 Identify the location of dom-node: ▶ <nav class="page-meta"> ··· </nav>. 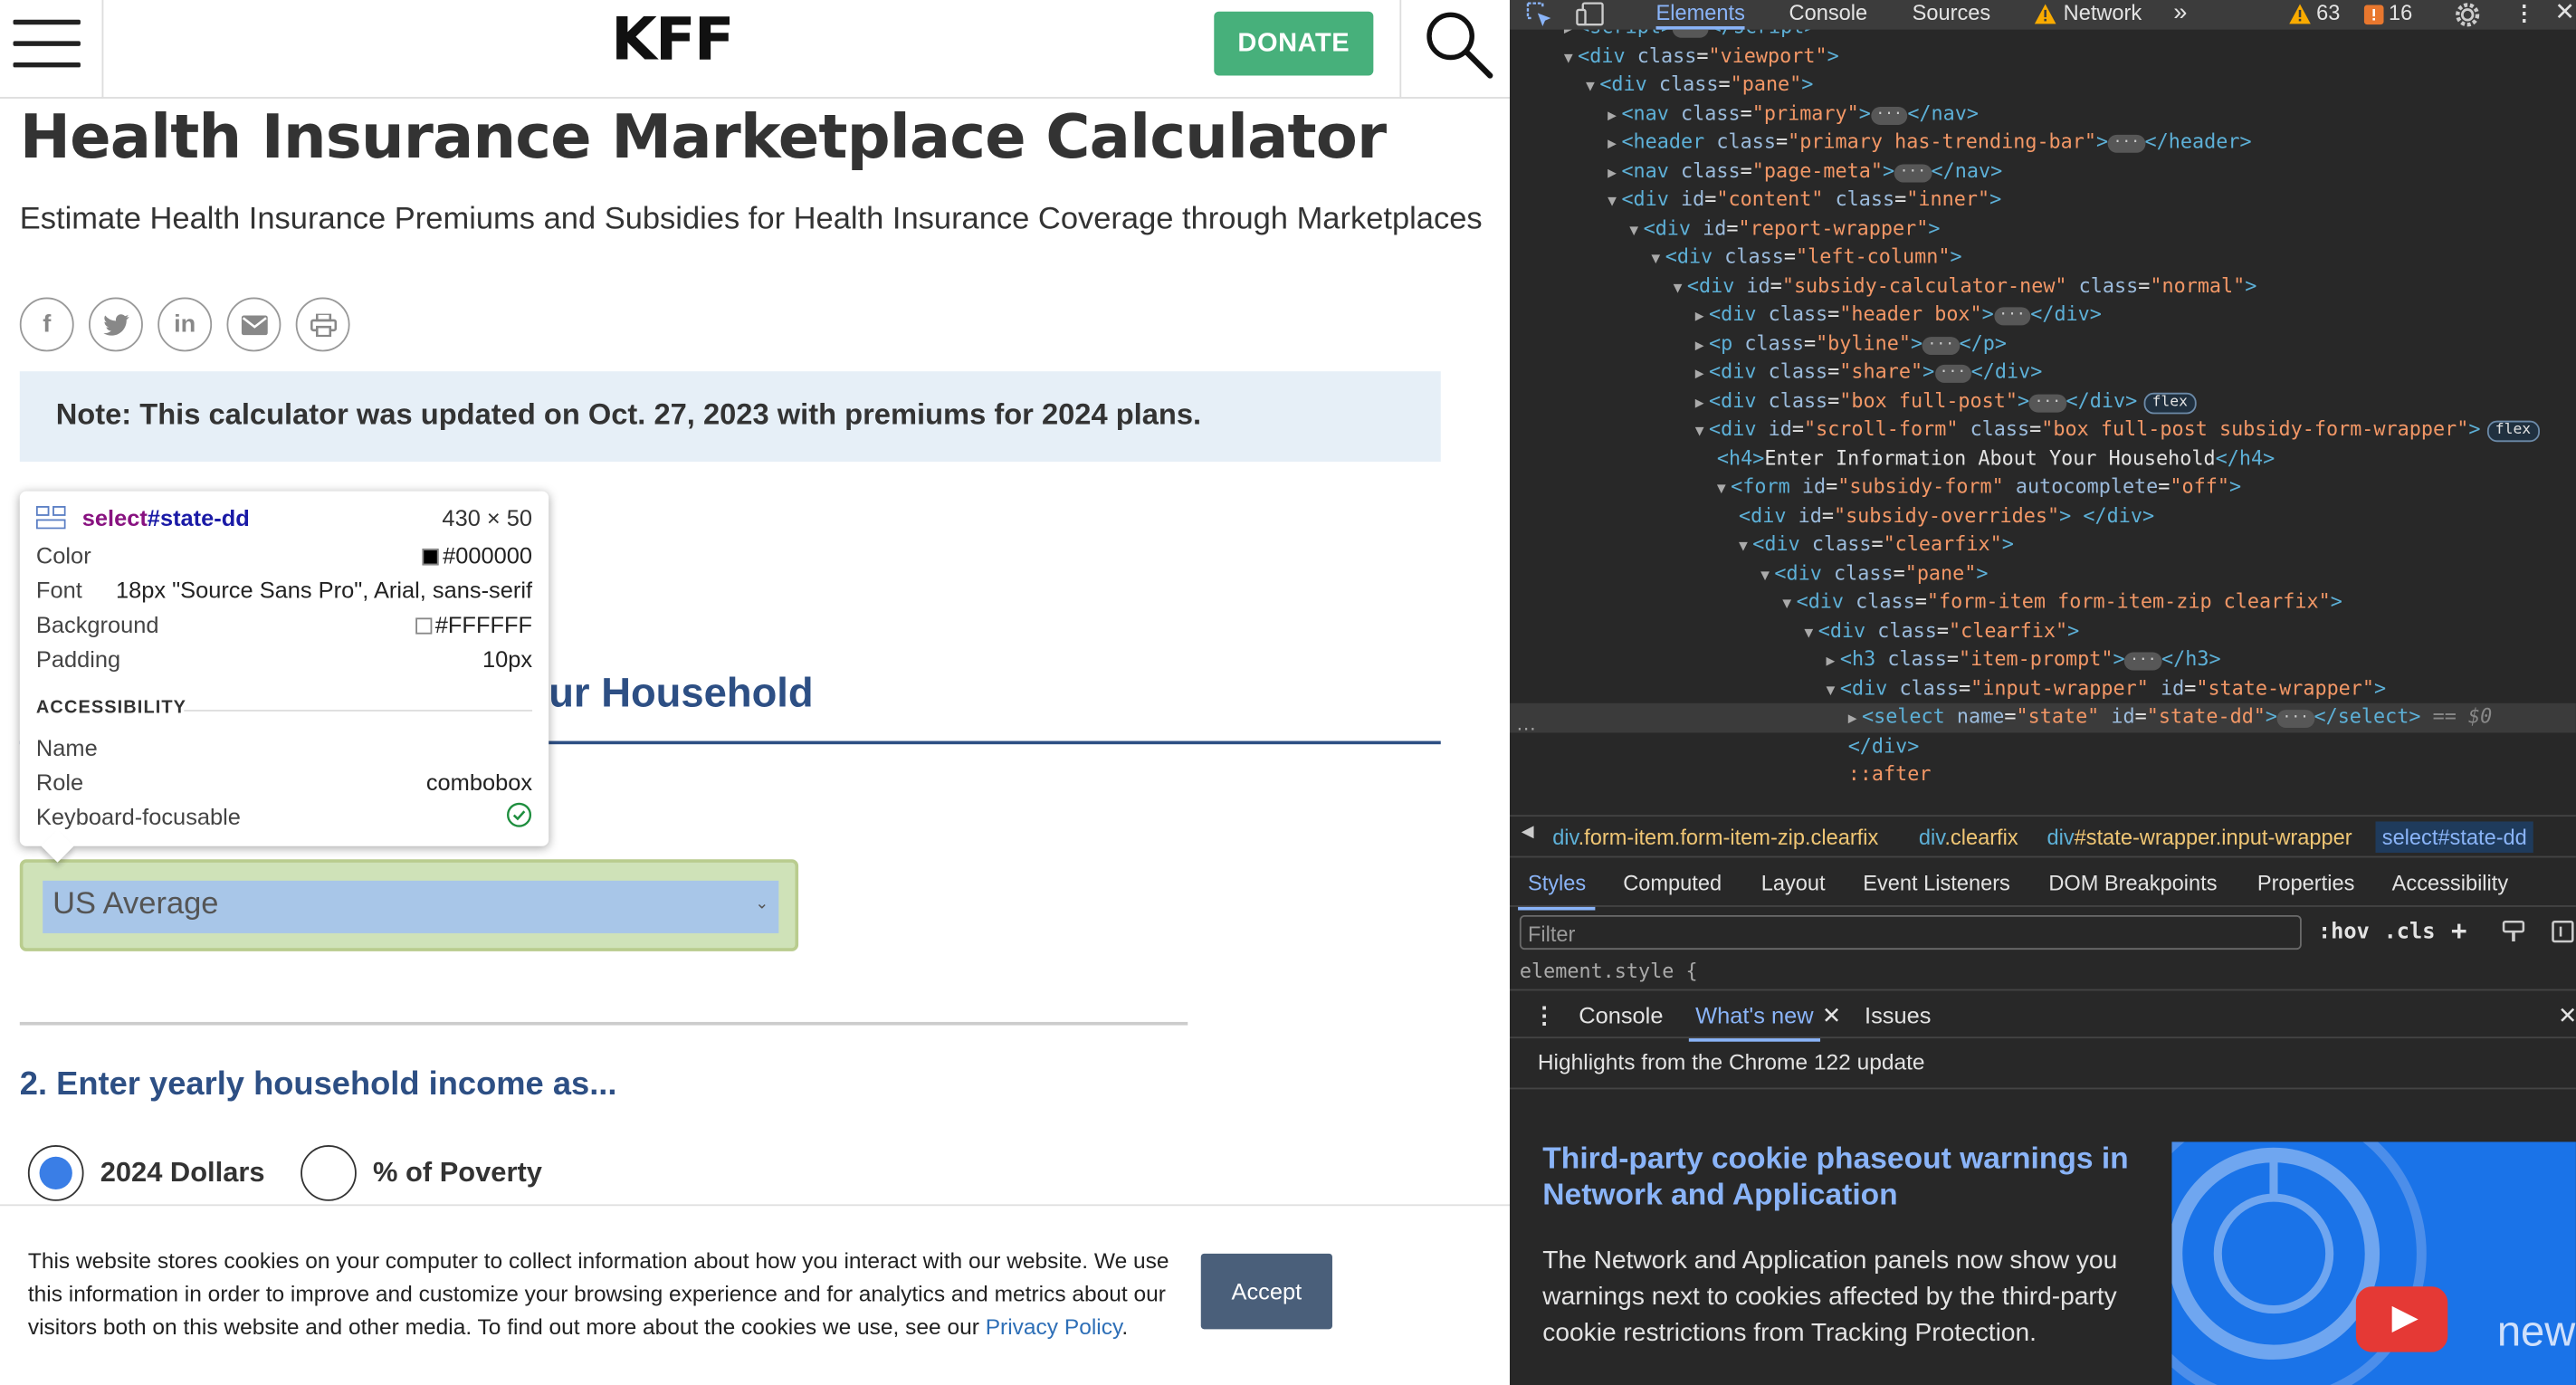
(2043, 171).